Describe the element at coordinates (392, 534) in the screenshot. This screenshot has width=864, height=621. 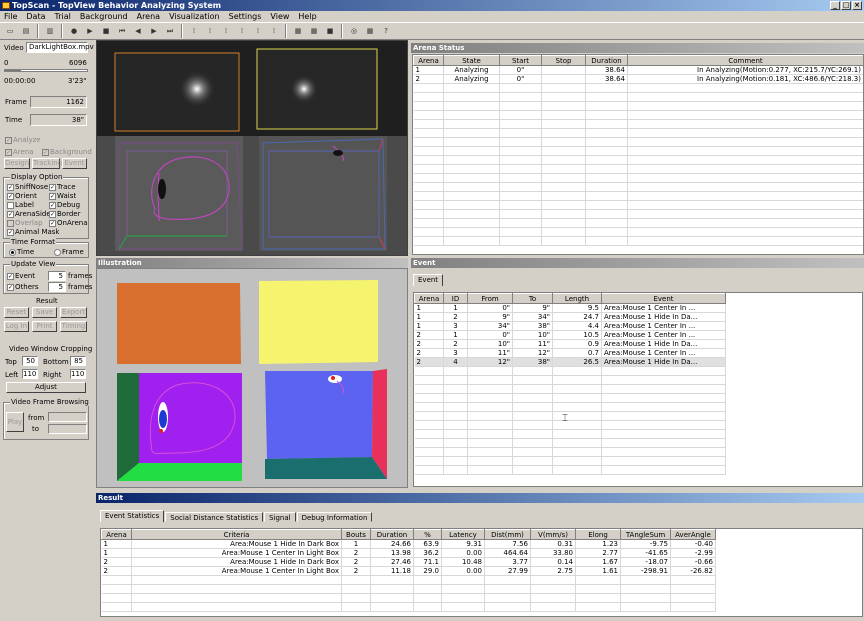
I see `result-col-duration: Duration` at that location.